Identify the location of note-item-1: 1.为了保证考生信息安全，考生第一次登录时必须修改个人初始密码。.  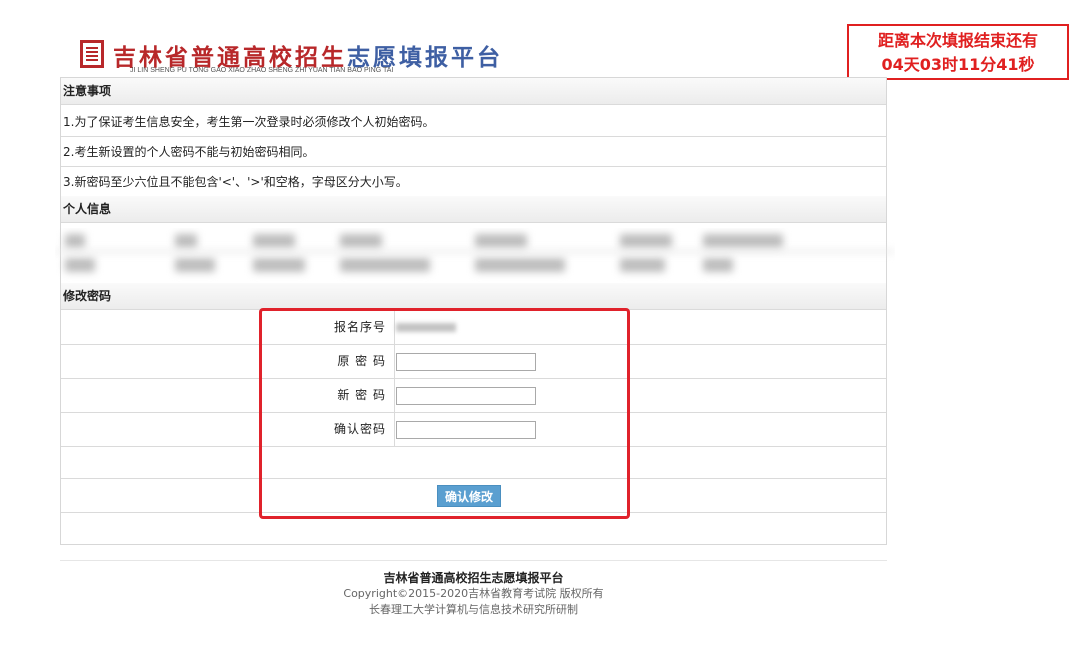
(473, 122).